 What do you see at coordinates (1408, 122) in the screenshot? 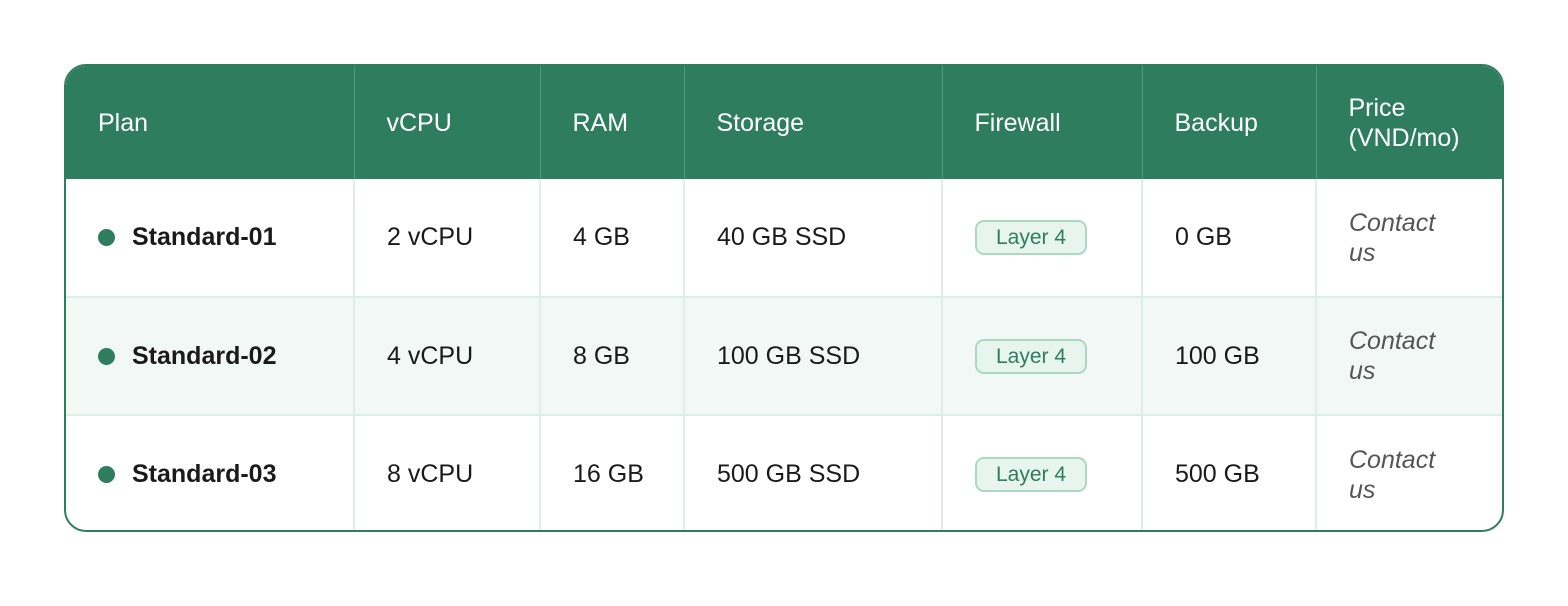
I see `column-header-price: Price (VND/mo)` at bounding box center [1408, 122].